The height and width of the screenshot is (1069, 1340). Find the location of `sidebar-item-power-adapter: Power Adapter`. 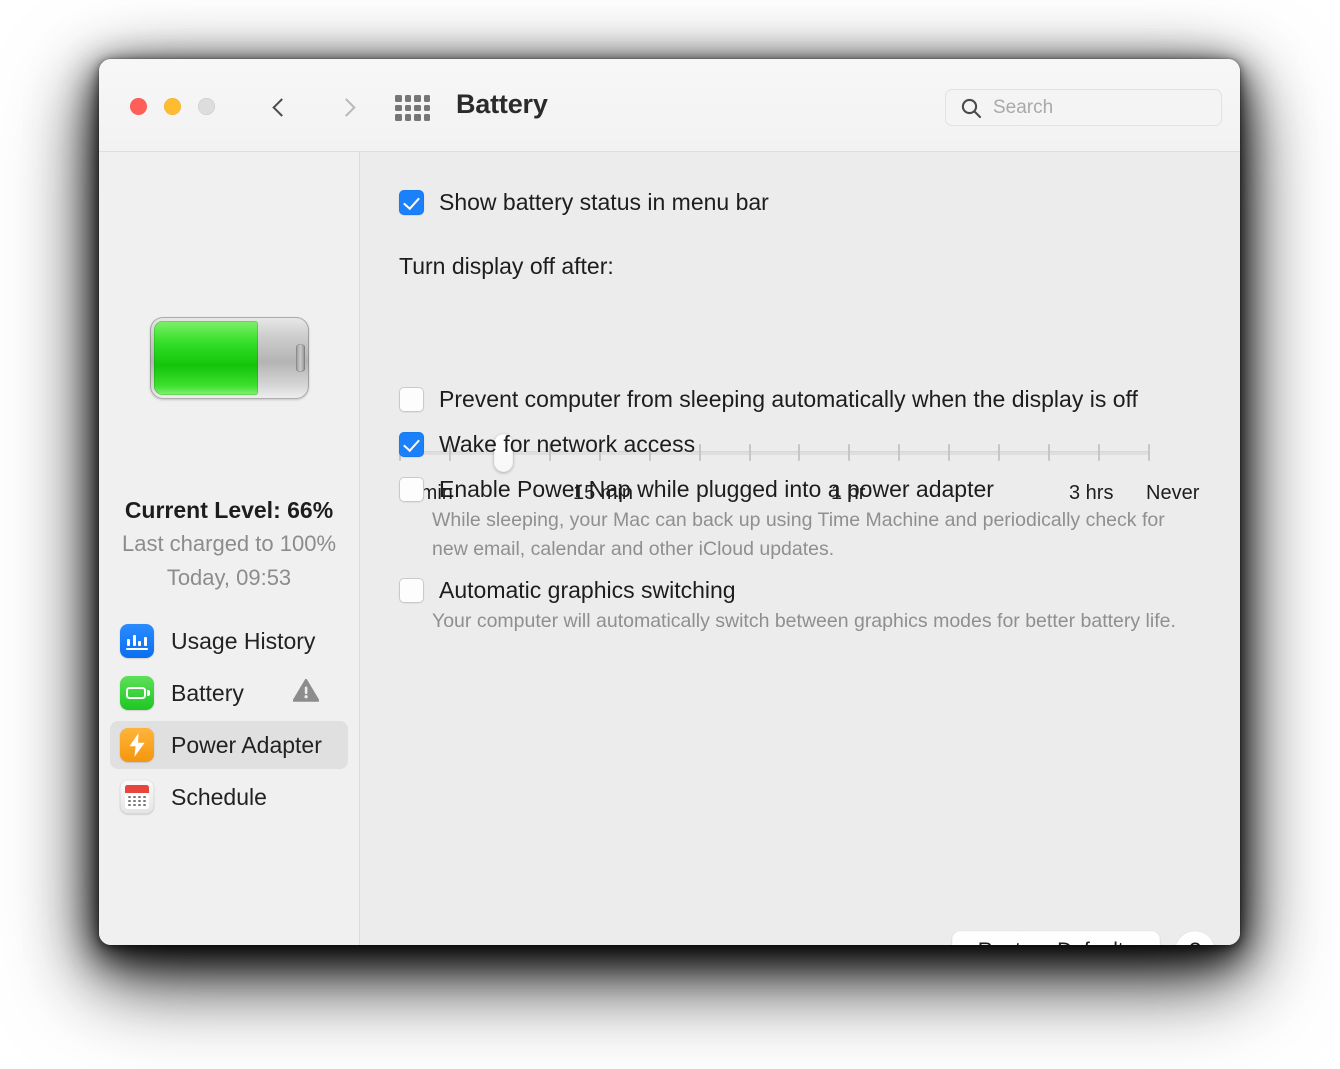

sidebar-item-power-adapter: Power Adapter is located at coordinates (229, 745).